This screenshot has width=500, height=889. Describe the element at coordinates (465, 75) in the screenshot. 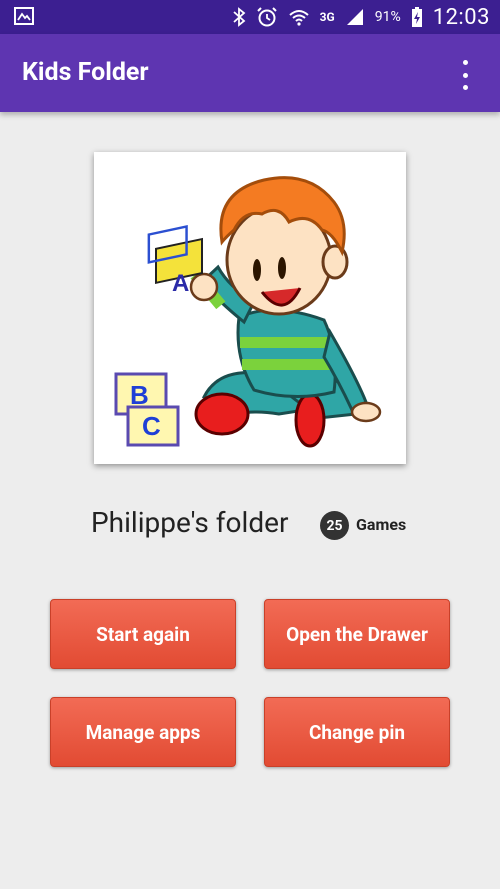

I see `overflow-menu-icon` at that location.